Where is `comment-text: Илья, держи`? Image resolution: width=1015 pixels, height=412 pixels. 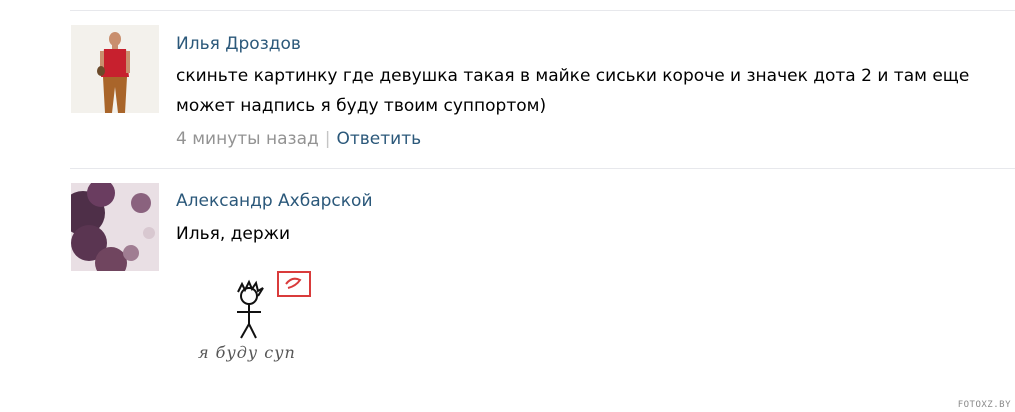 comment-text: Илья, держи is located at coordinates (233, 234).